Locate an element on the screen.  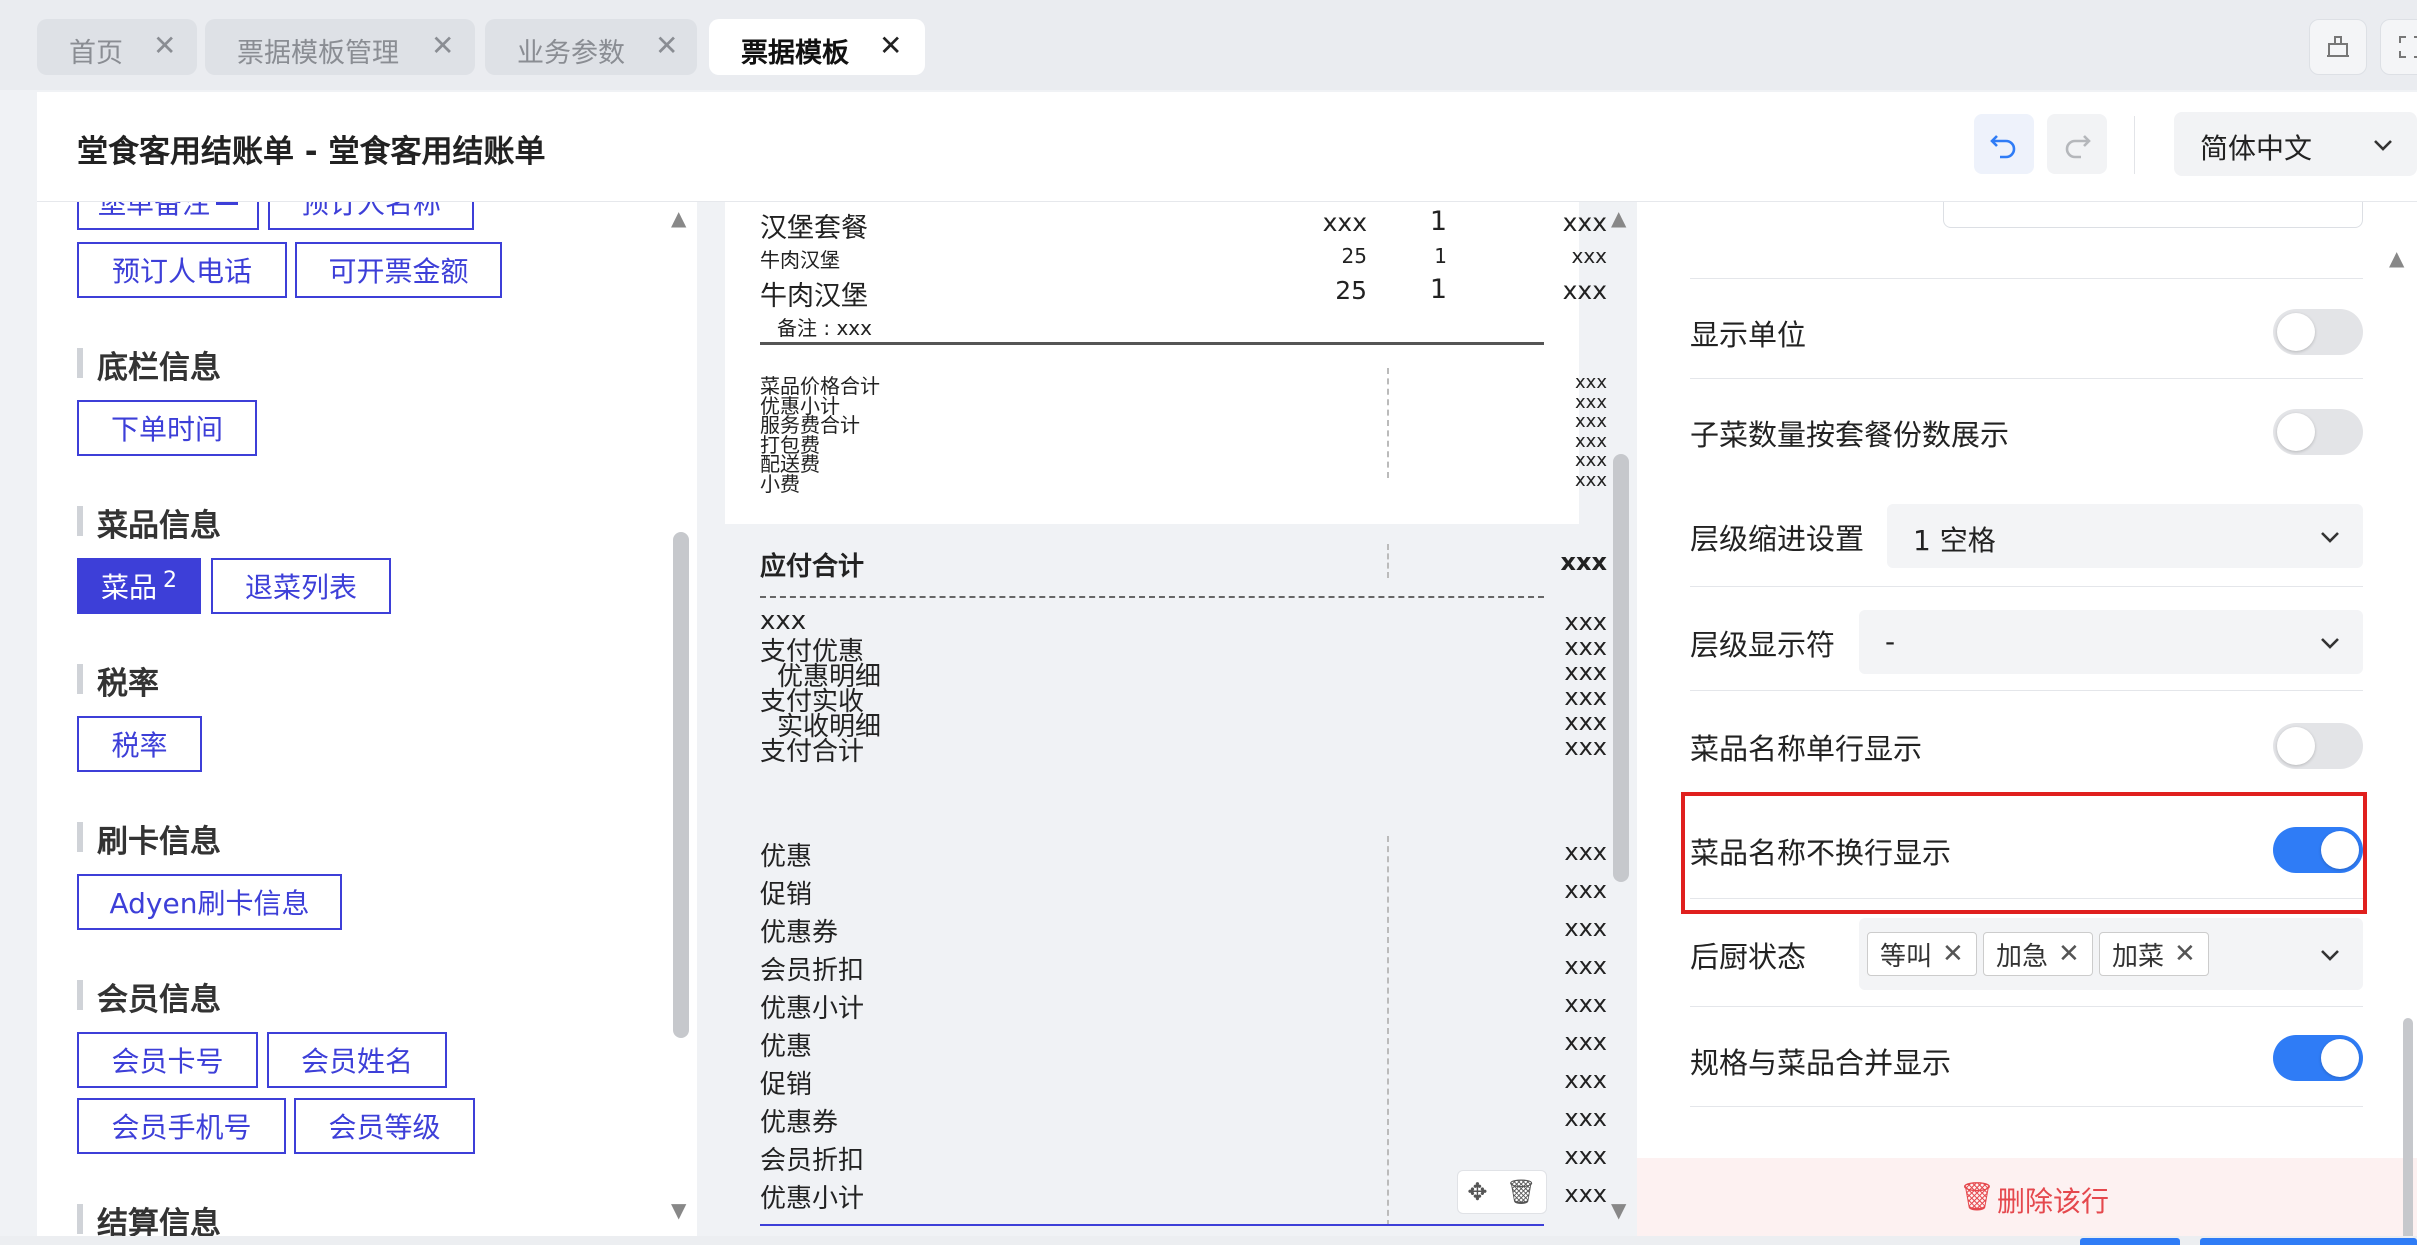
kitchen-status-select: 等叫 ✕ 加急 ✕ 加菜 ✕ is located at coordinates (2111, 954).